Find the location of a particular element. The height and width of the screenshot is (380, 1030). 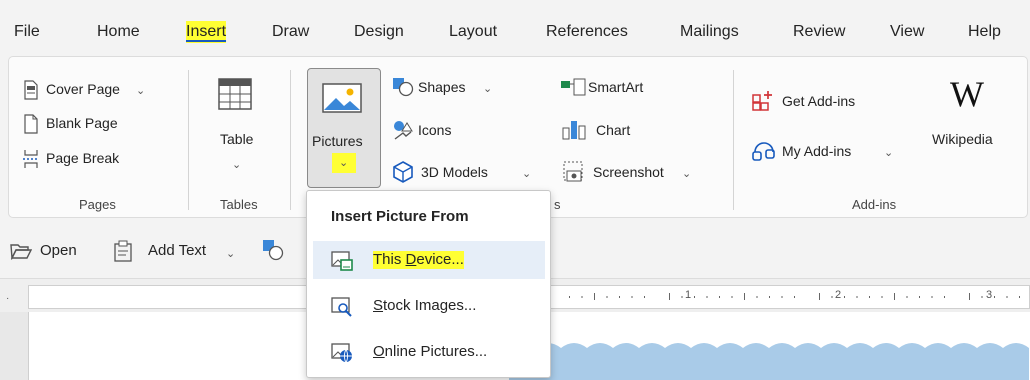

wave-decoration is located at coordinates (769, 361).